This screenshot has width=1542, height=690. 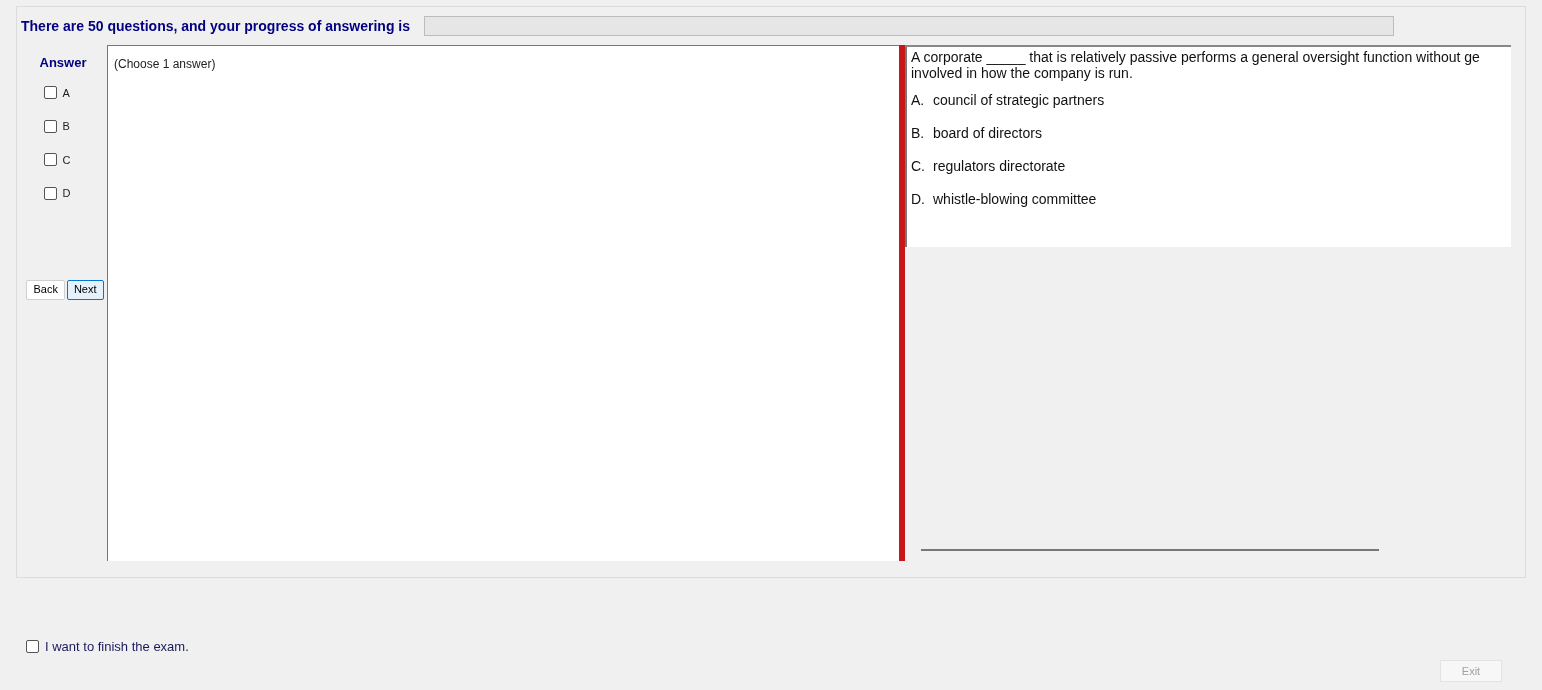 I want to click on choice-letter: D., so click(x=918, y=199).